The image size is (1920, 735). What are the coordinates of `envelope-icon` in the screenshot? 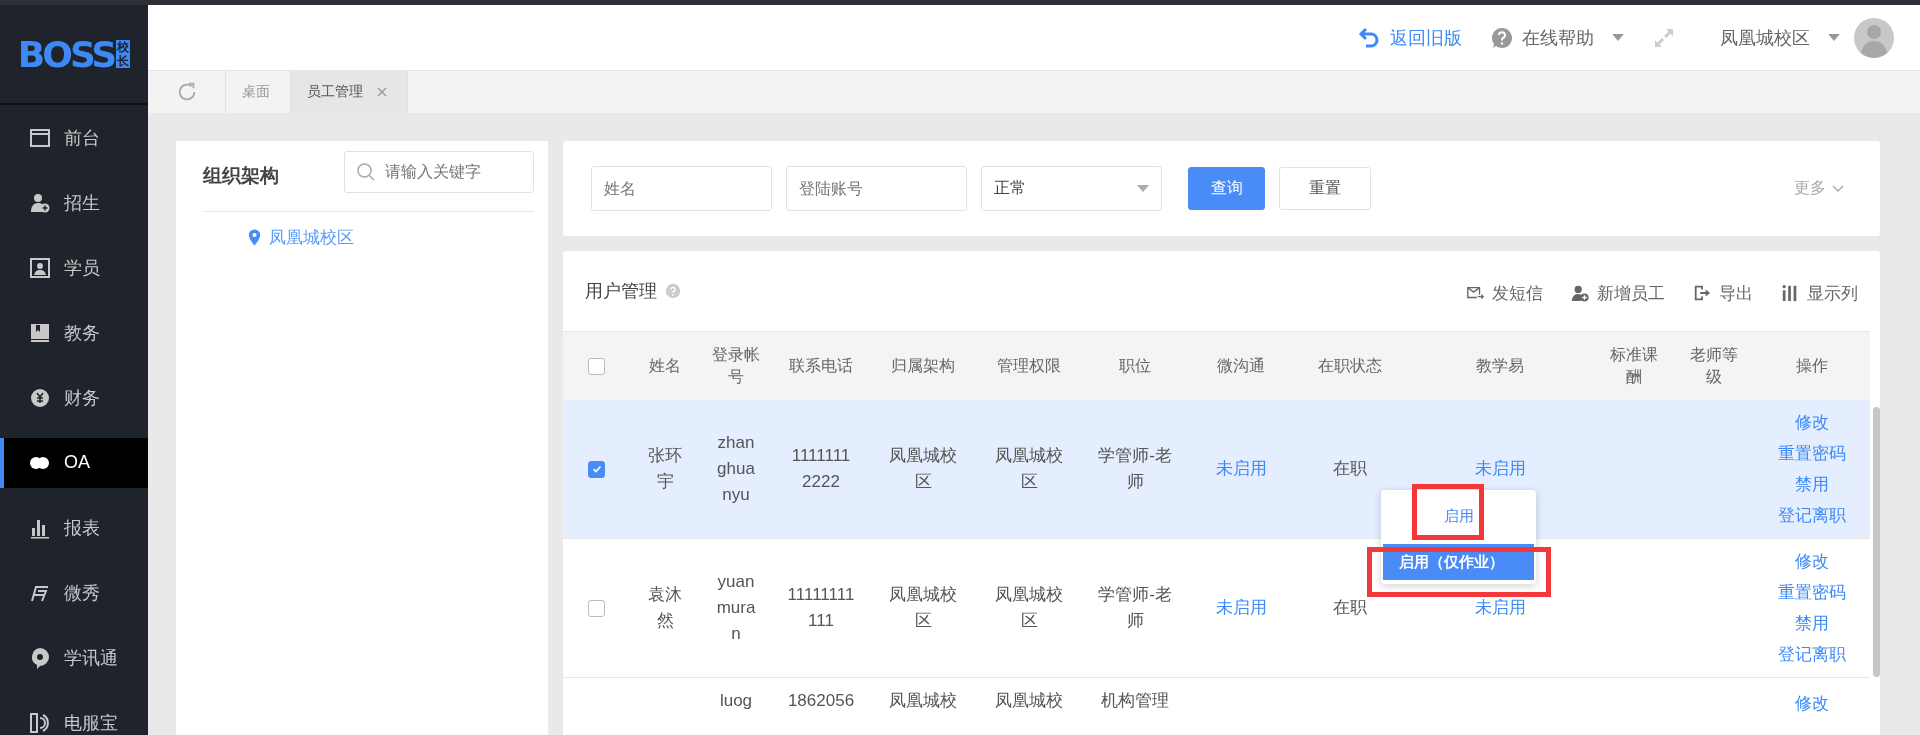 It's located at (1475, 293).